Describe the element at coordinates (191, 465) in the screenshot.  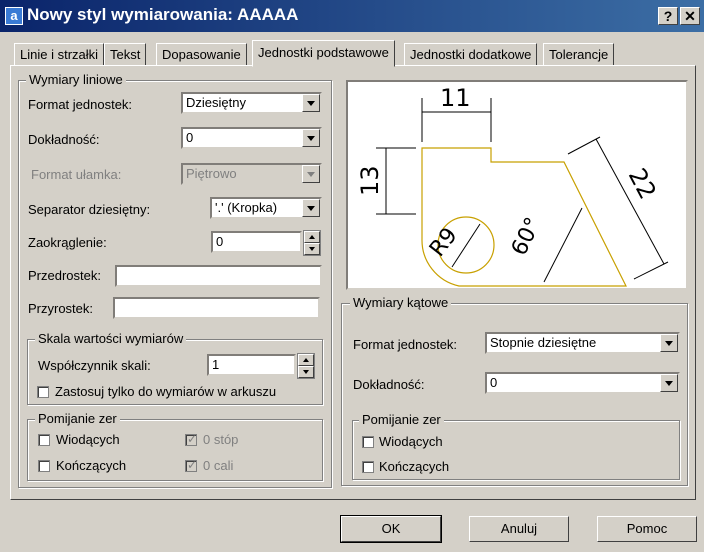
I see `zero-inches-checkbox` at that location.